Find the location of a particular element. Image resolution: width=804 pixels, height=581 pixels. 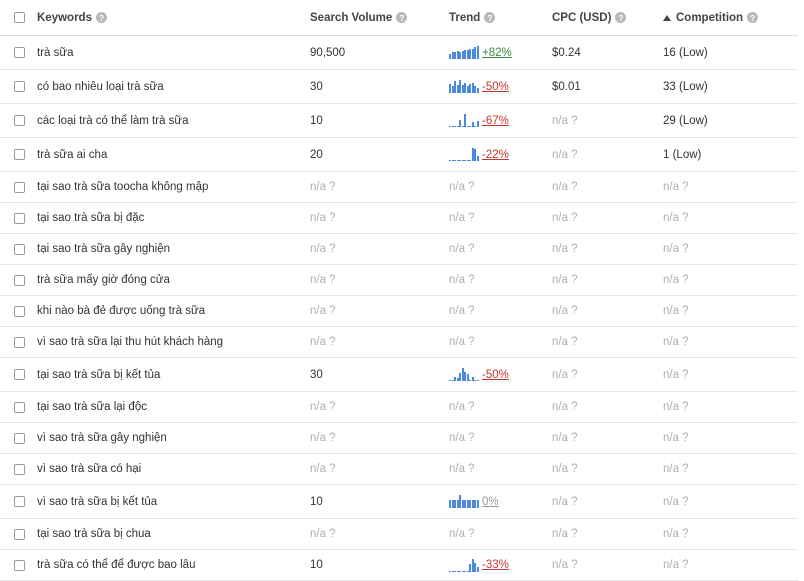

competition-cell: 29 (Low) is located at coordinates (685, 120).